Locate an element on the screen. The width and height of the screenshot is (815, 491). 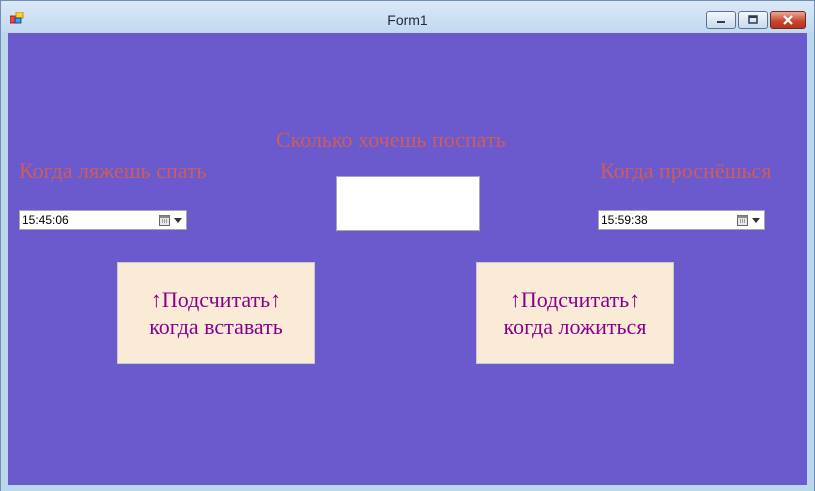
wakeup-label: Когда проснёшься is located at coordinates (686, 170).